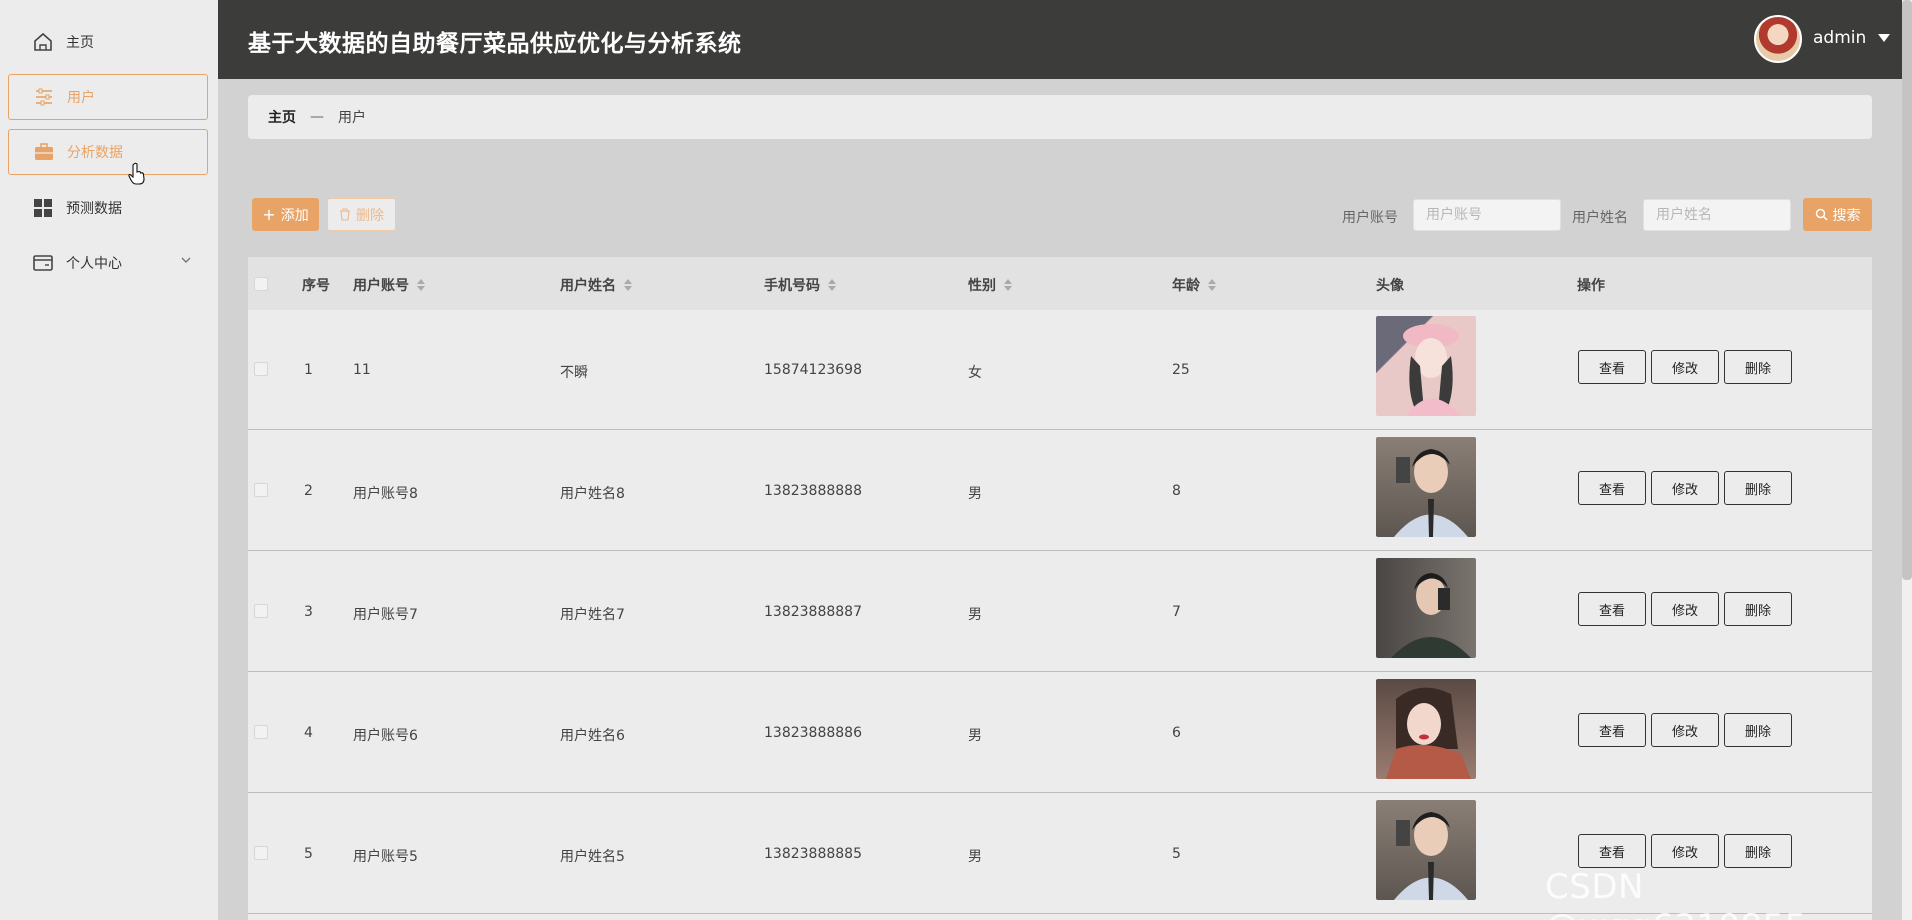 The height and width of the screenshot is (920, 1912). I want to click on cell-index: 4, so click(308, 733).